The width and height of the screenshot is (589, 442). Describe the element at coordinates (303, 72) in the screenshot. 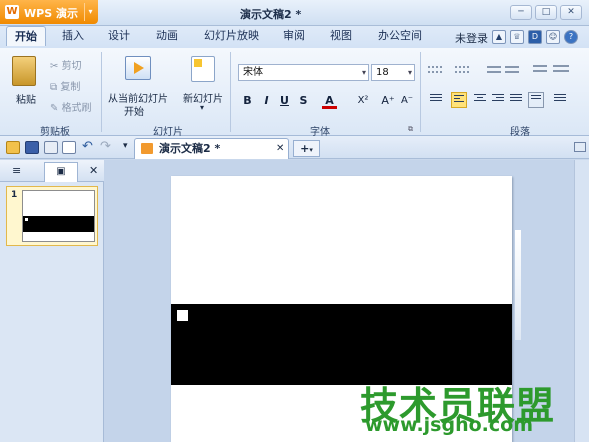

I see `font-name-select: 宋体 ▾` at that location.